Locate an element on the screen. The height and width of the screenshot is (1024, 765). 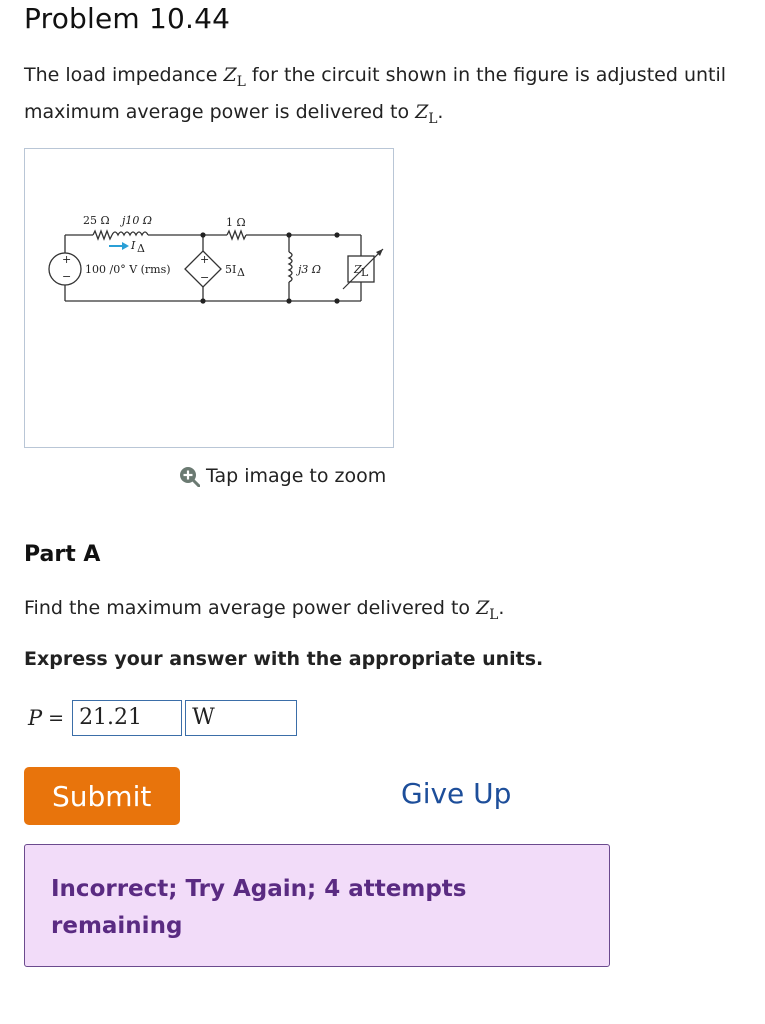
load-impedance-symbol-3: ZL is located at coordinates (487, 610).